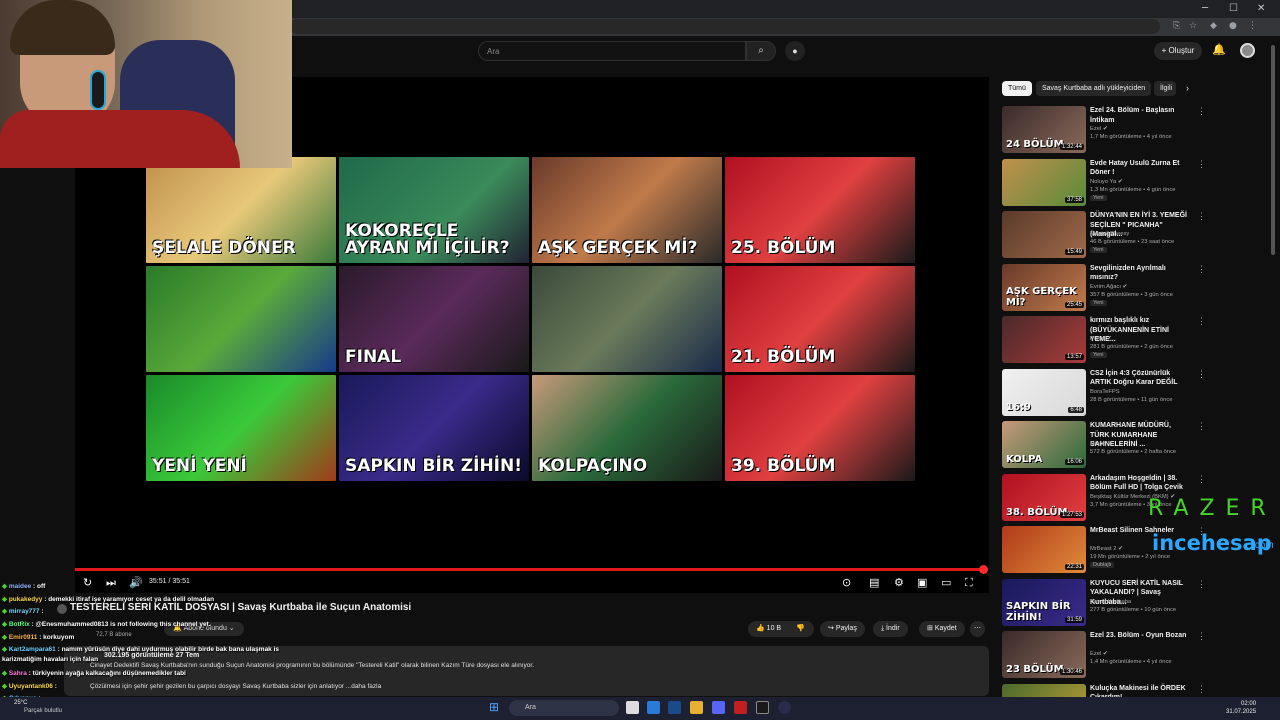  What do you see at coordinates (1044, 339) in the screenshot?
I see `recommendation-thumbnail: 13:57` at bounding box center [1044, 339].